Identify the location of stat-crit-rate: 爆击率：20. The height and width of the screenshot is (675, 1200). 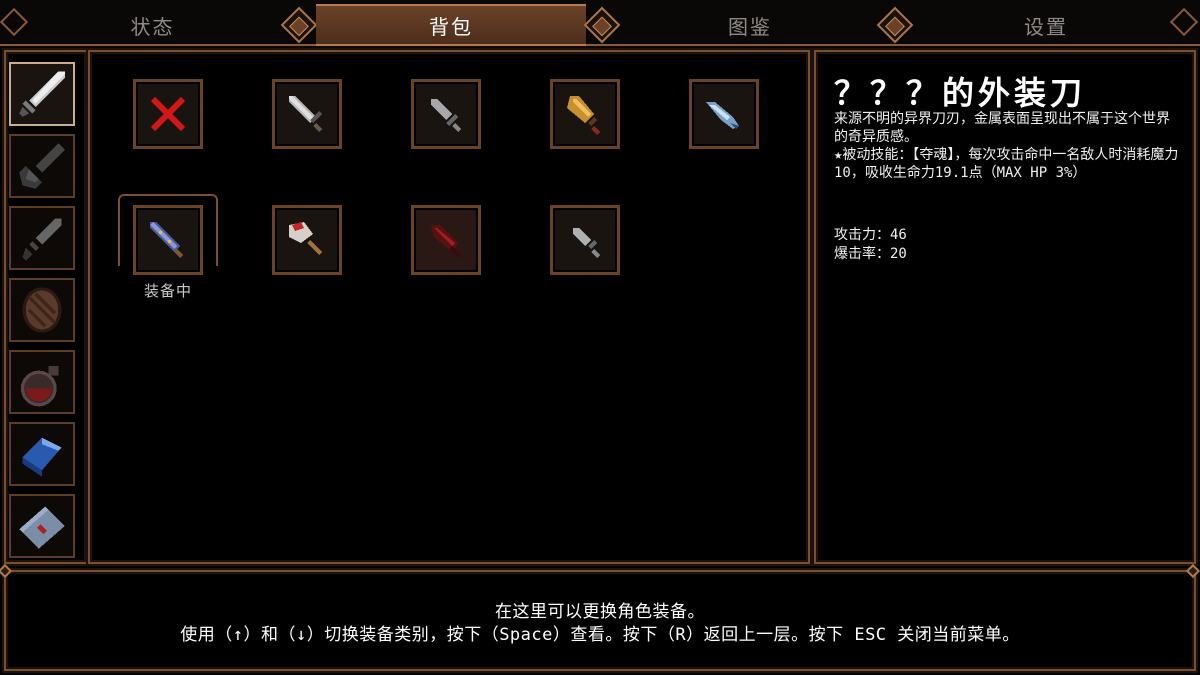
(870, 254).